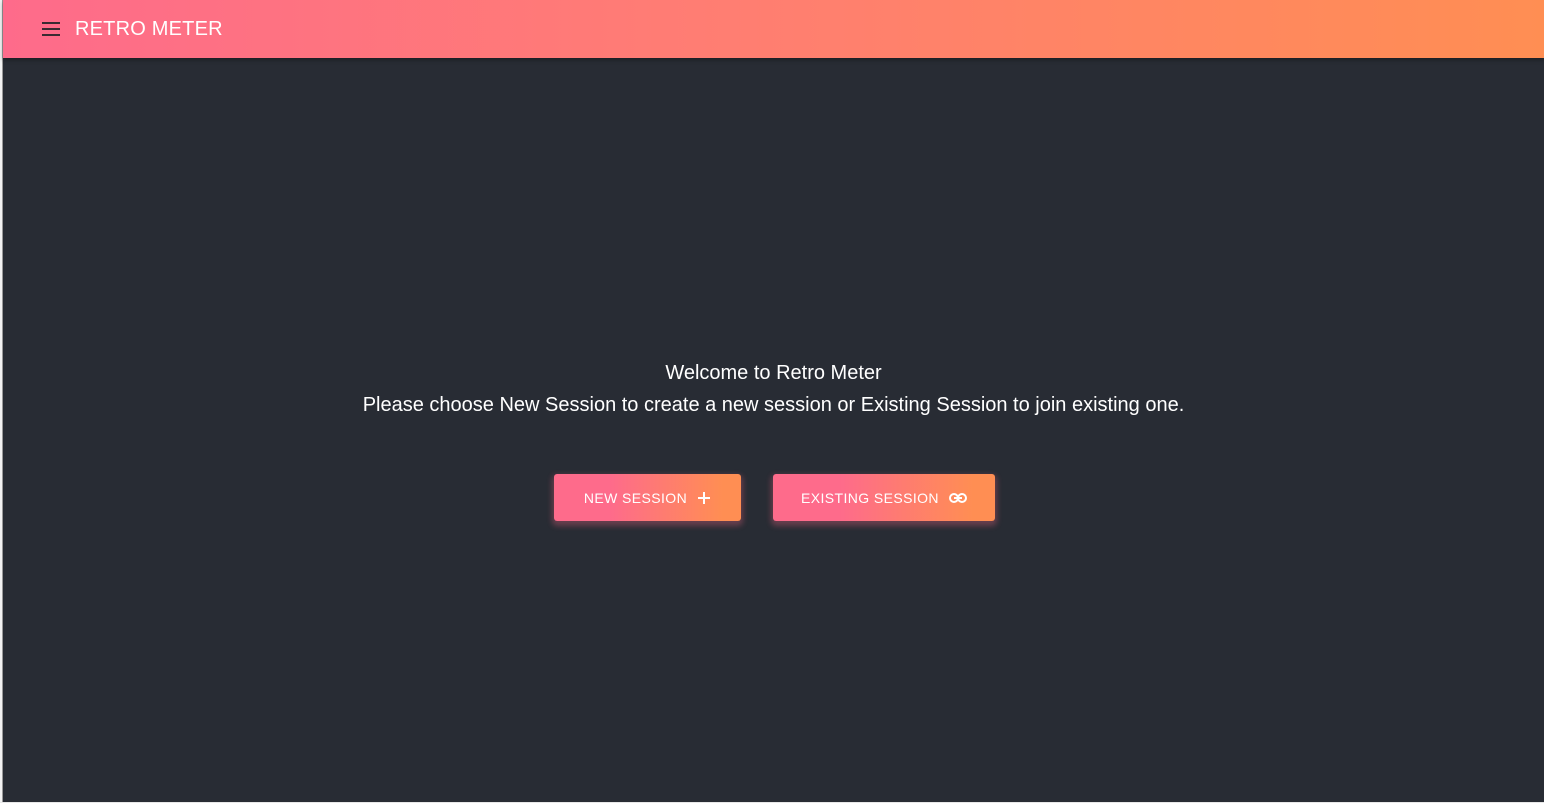  I want to click on existing-session-button: EXISTING SESSION, so click(884, 497).